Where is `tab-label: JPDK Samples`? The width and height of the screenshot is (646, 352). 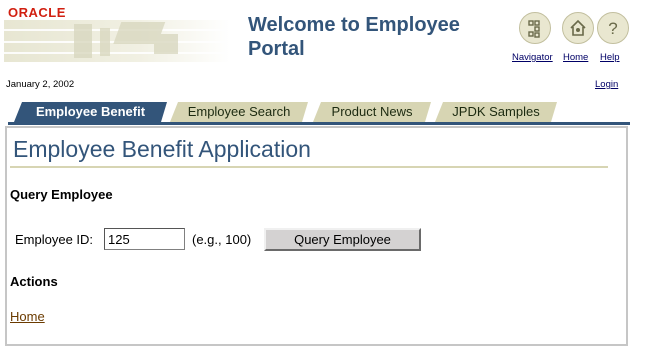 tab-label: JPDK Samples is located at coordinates (496, 111).